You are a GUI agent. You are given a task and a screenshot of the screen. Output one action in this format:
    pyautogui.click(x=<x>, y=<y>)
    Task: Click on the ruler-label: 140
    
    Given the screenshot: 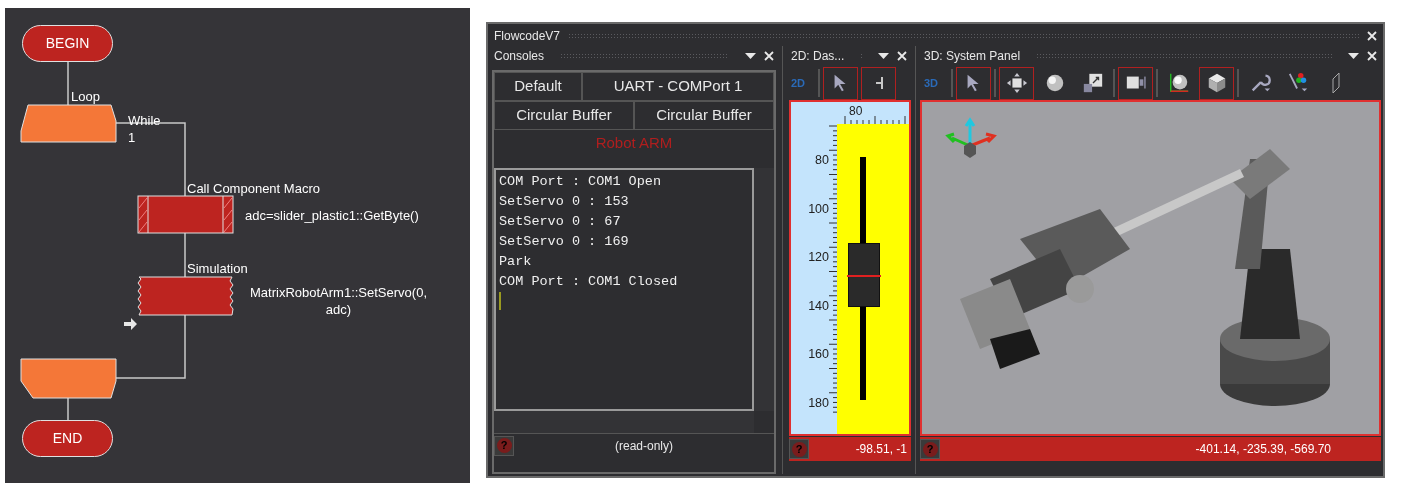 What is the action you would take?
    pyautogui.click(x=818, y=306)
    